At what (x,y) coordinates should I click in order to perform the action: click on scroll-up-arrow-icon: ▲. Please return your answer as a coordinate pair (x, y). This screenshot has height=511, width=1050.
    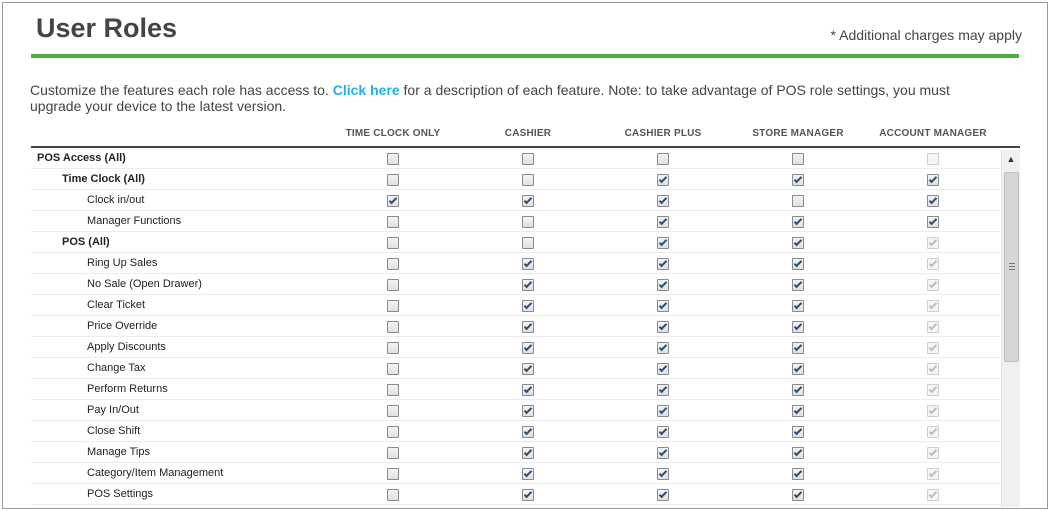
    Looking at the image, I should click on (1011, 159).